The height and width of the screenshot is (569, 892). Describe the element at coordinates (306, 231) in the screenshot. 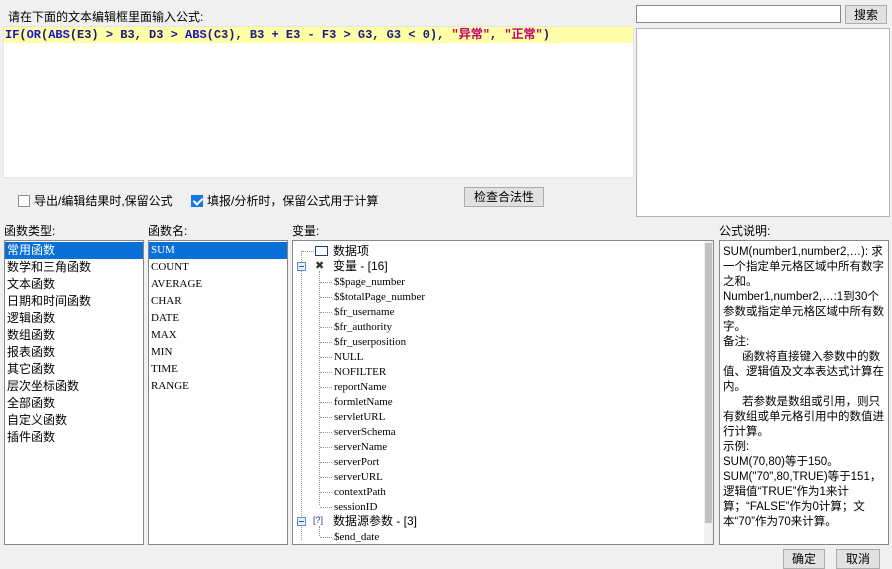

I see `variables-header: 变量:` at that location.